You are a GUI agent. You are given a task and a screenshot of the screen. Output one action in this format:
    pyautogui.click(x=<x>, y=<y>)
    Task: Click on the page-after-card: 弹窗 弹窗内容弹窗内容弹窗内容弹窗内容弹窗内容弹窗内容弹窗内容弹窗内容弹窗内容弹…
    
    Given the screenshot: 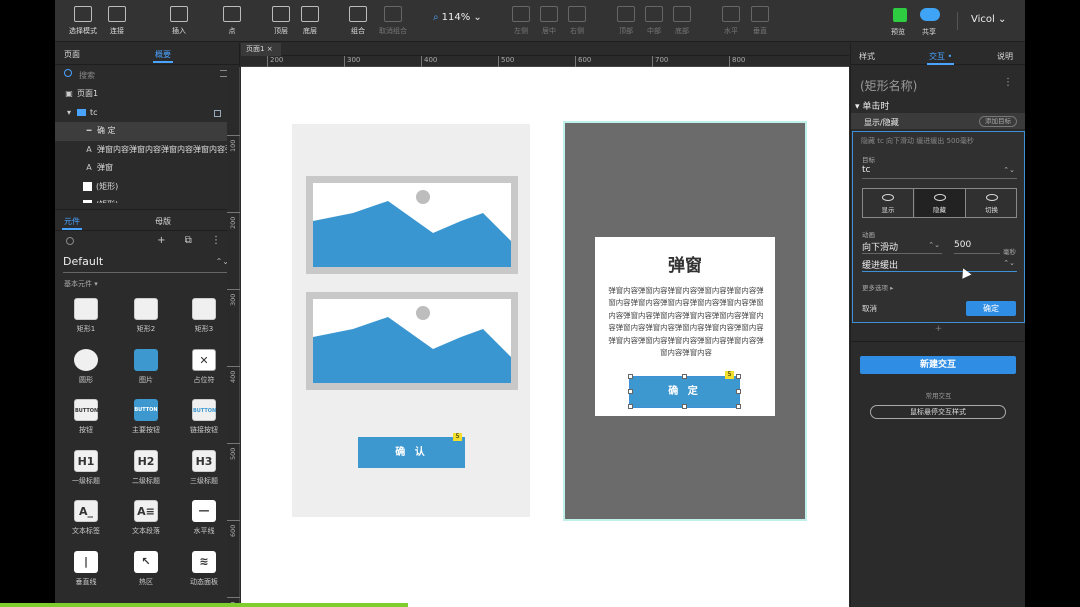 What is the action you would take?
    pyautogui.click(x=685, y=321)
    